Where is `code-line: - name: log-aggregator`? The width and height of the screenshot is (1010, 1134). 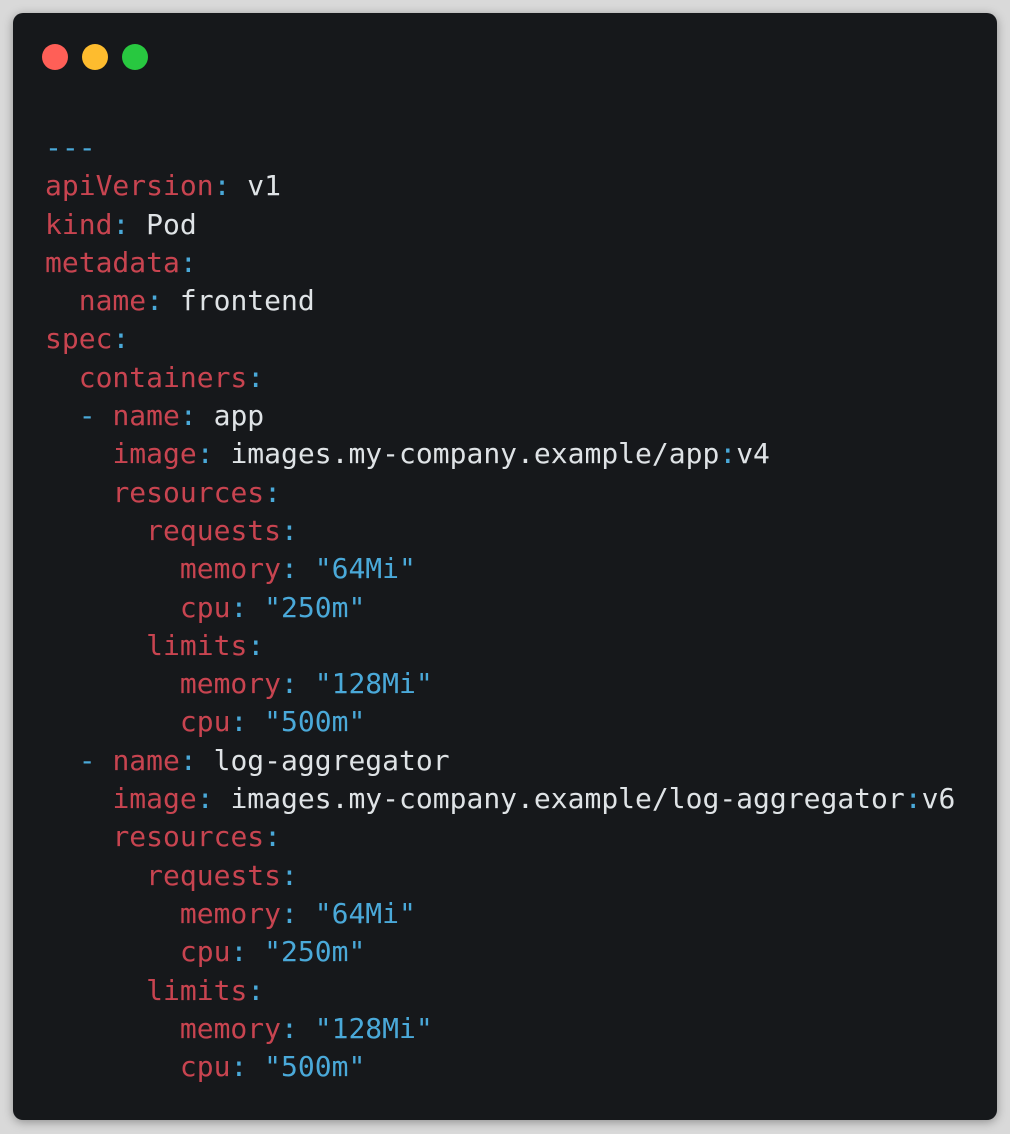 code-line: - name: log-aggregator is located at coordinates (500, 761).